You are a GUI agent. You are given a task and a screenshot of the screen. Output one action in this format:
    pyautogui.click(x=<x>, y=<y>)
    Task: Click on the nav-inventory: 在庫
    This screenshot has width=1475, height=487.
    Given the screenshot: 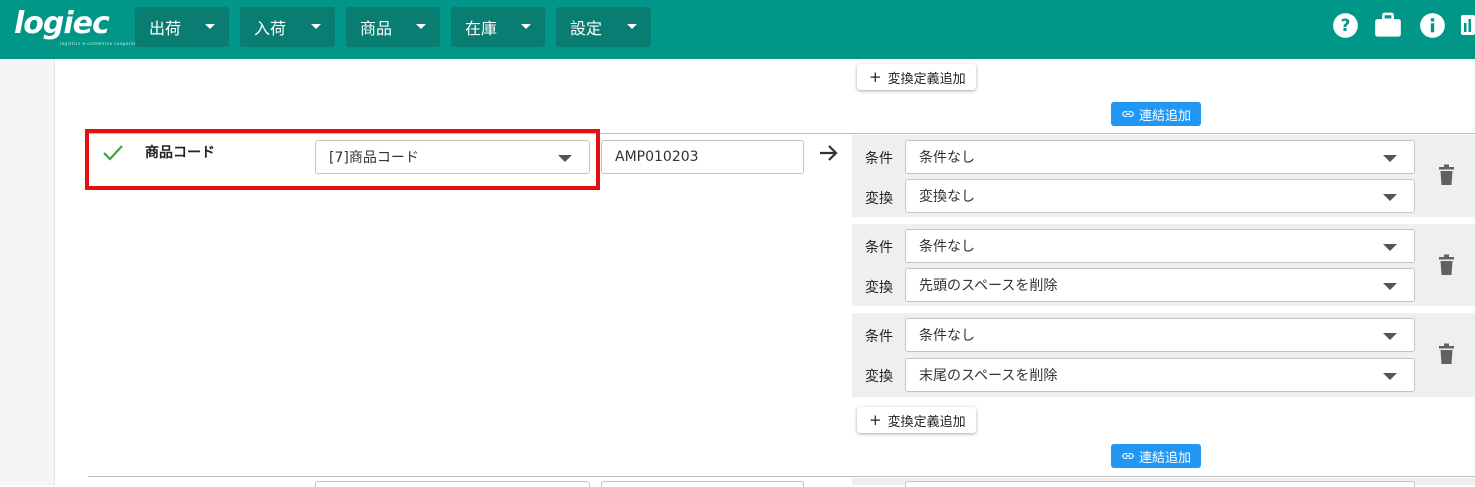 What is the action you would take?
    pyautogui.click(x=498, y=27)
    